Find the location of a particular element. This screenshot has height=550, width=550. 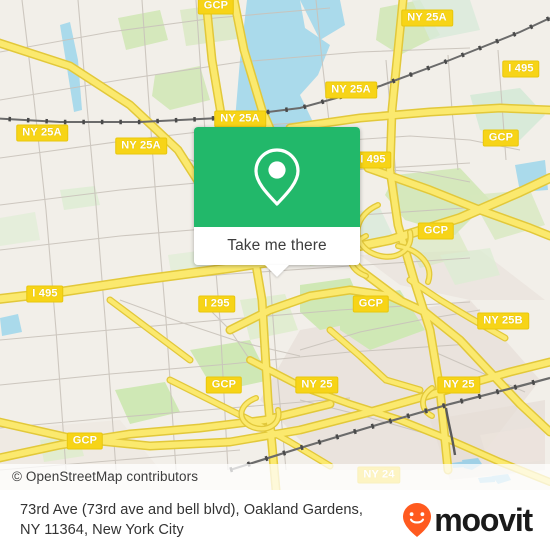

highway-shield: NY 25B is located at coordinates (503, 321).